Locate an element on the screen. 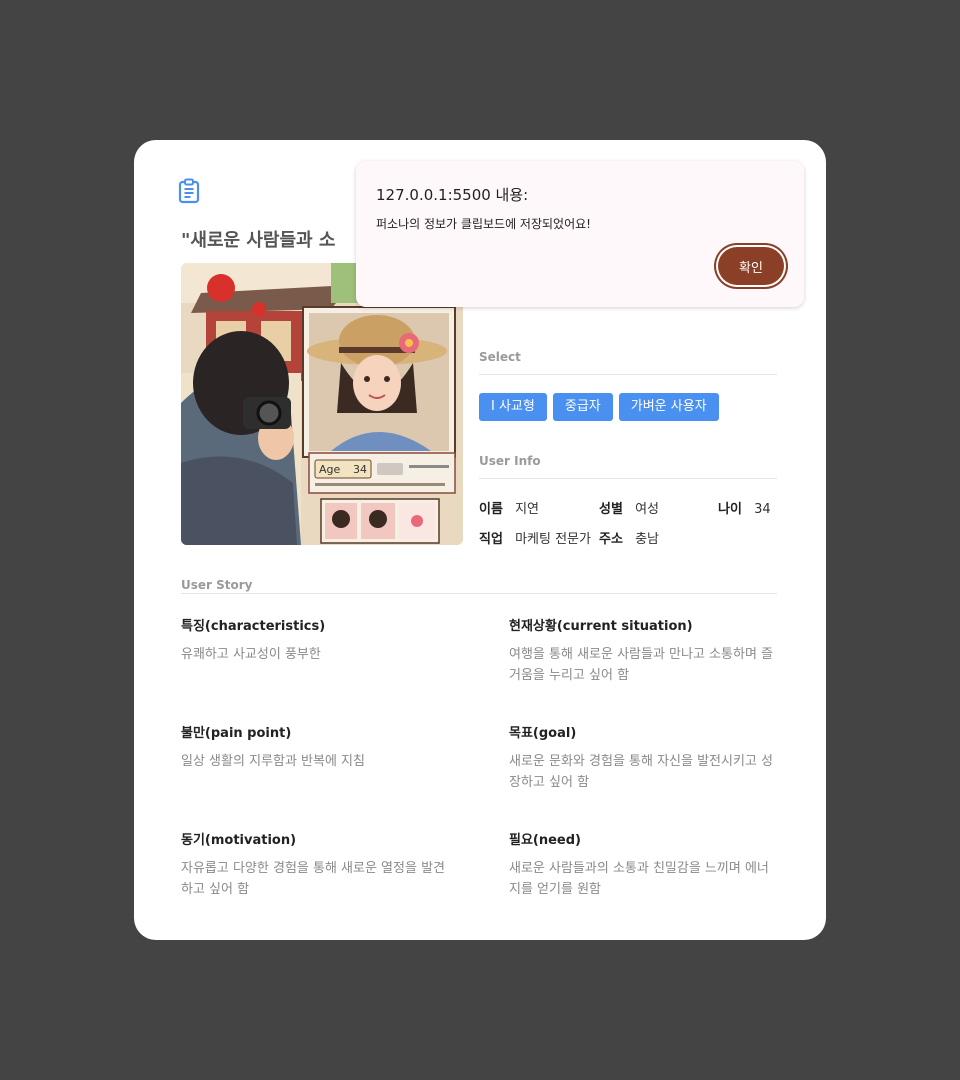 The height and width of the screenshot is (1080, 960). age-label: 나이 is located at coordinates (730, 509).